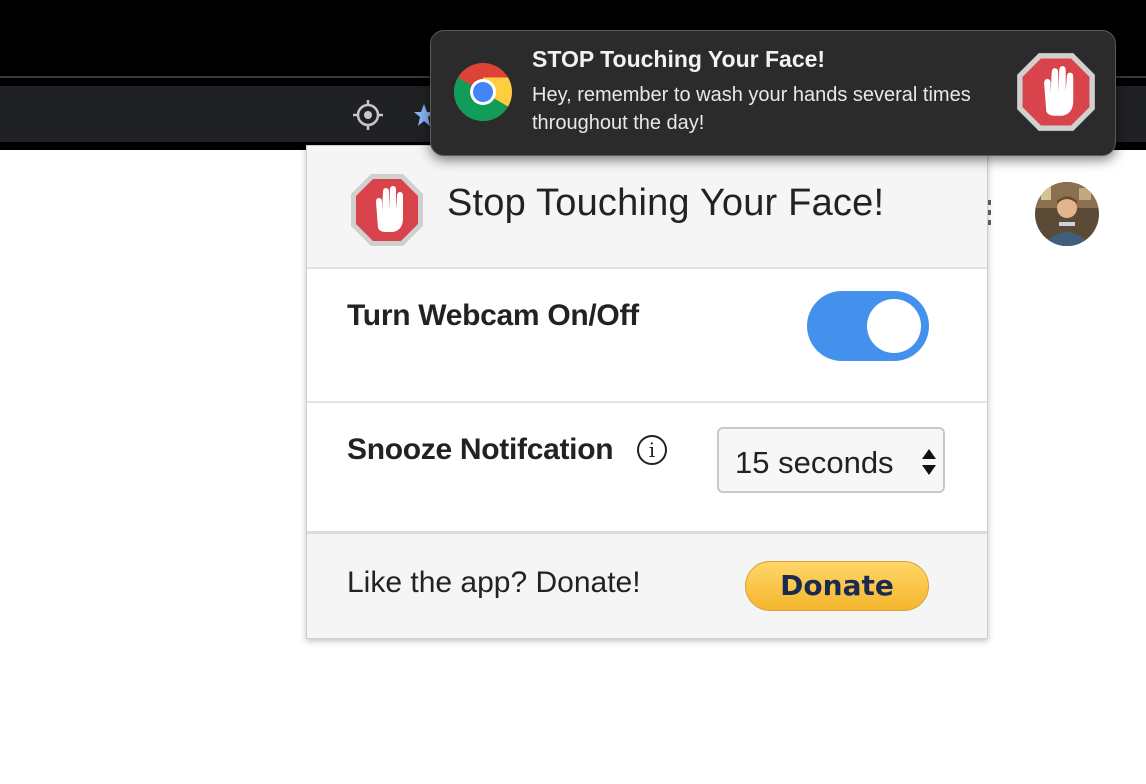 The height and width of the screenshot is (784, 1146). I want to click on notification-title: STOP Touching Your Face!, so click(679, 59).